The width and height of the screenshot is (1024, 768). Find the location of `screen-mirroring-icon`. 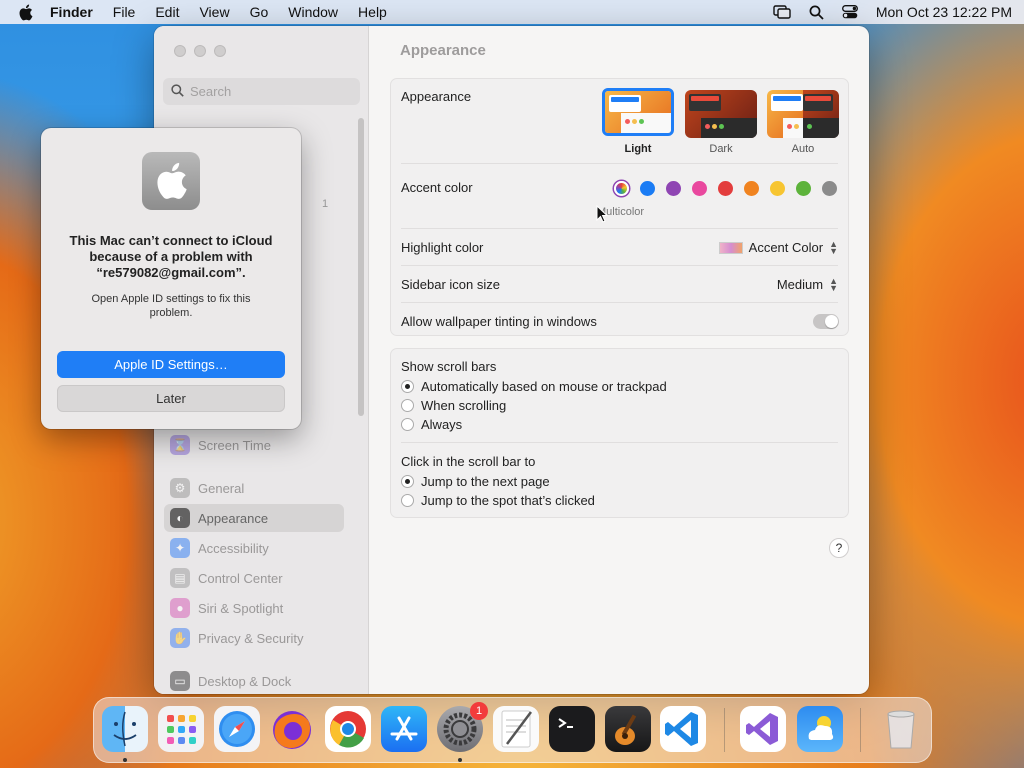

screen-mirroring-icon is located at coordinates (782, 12).